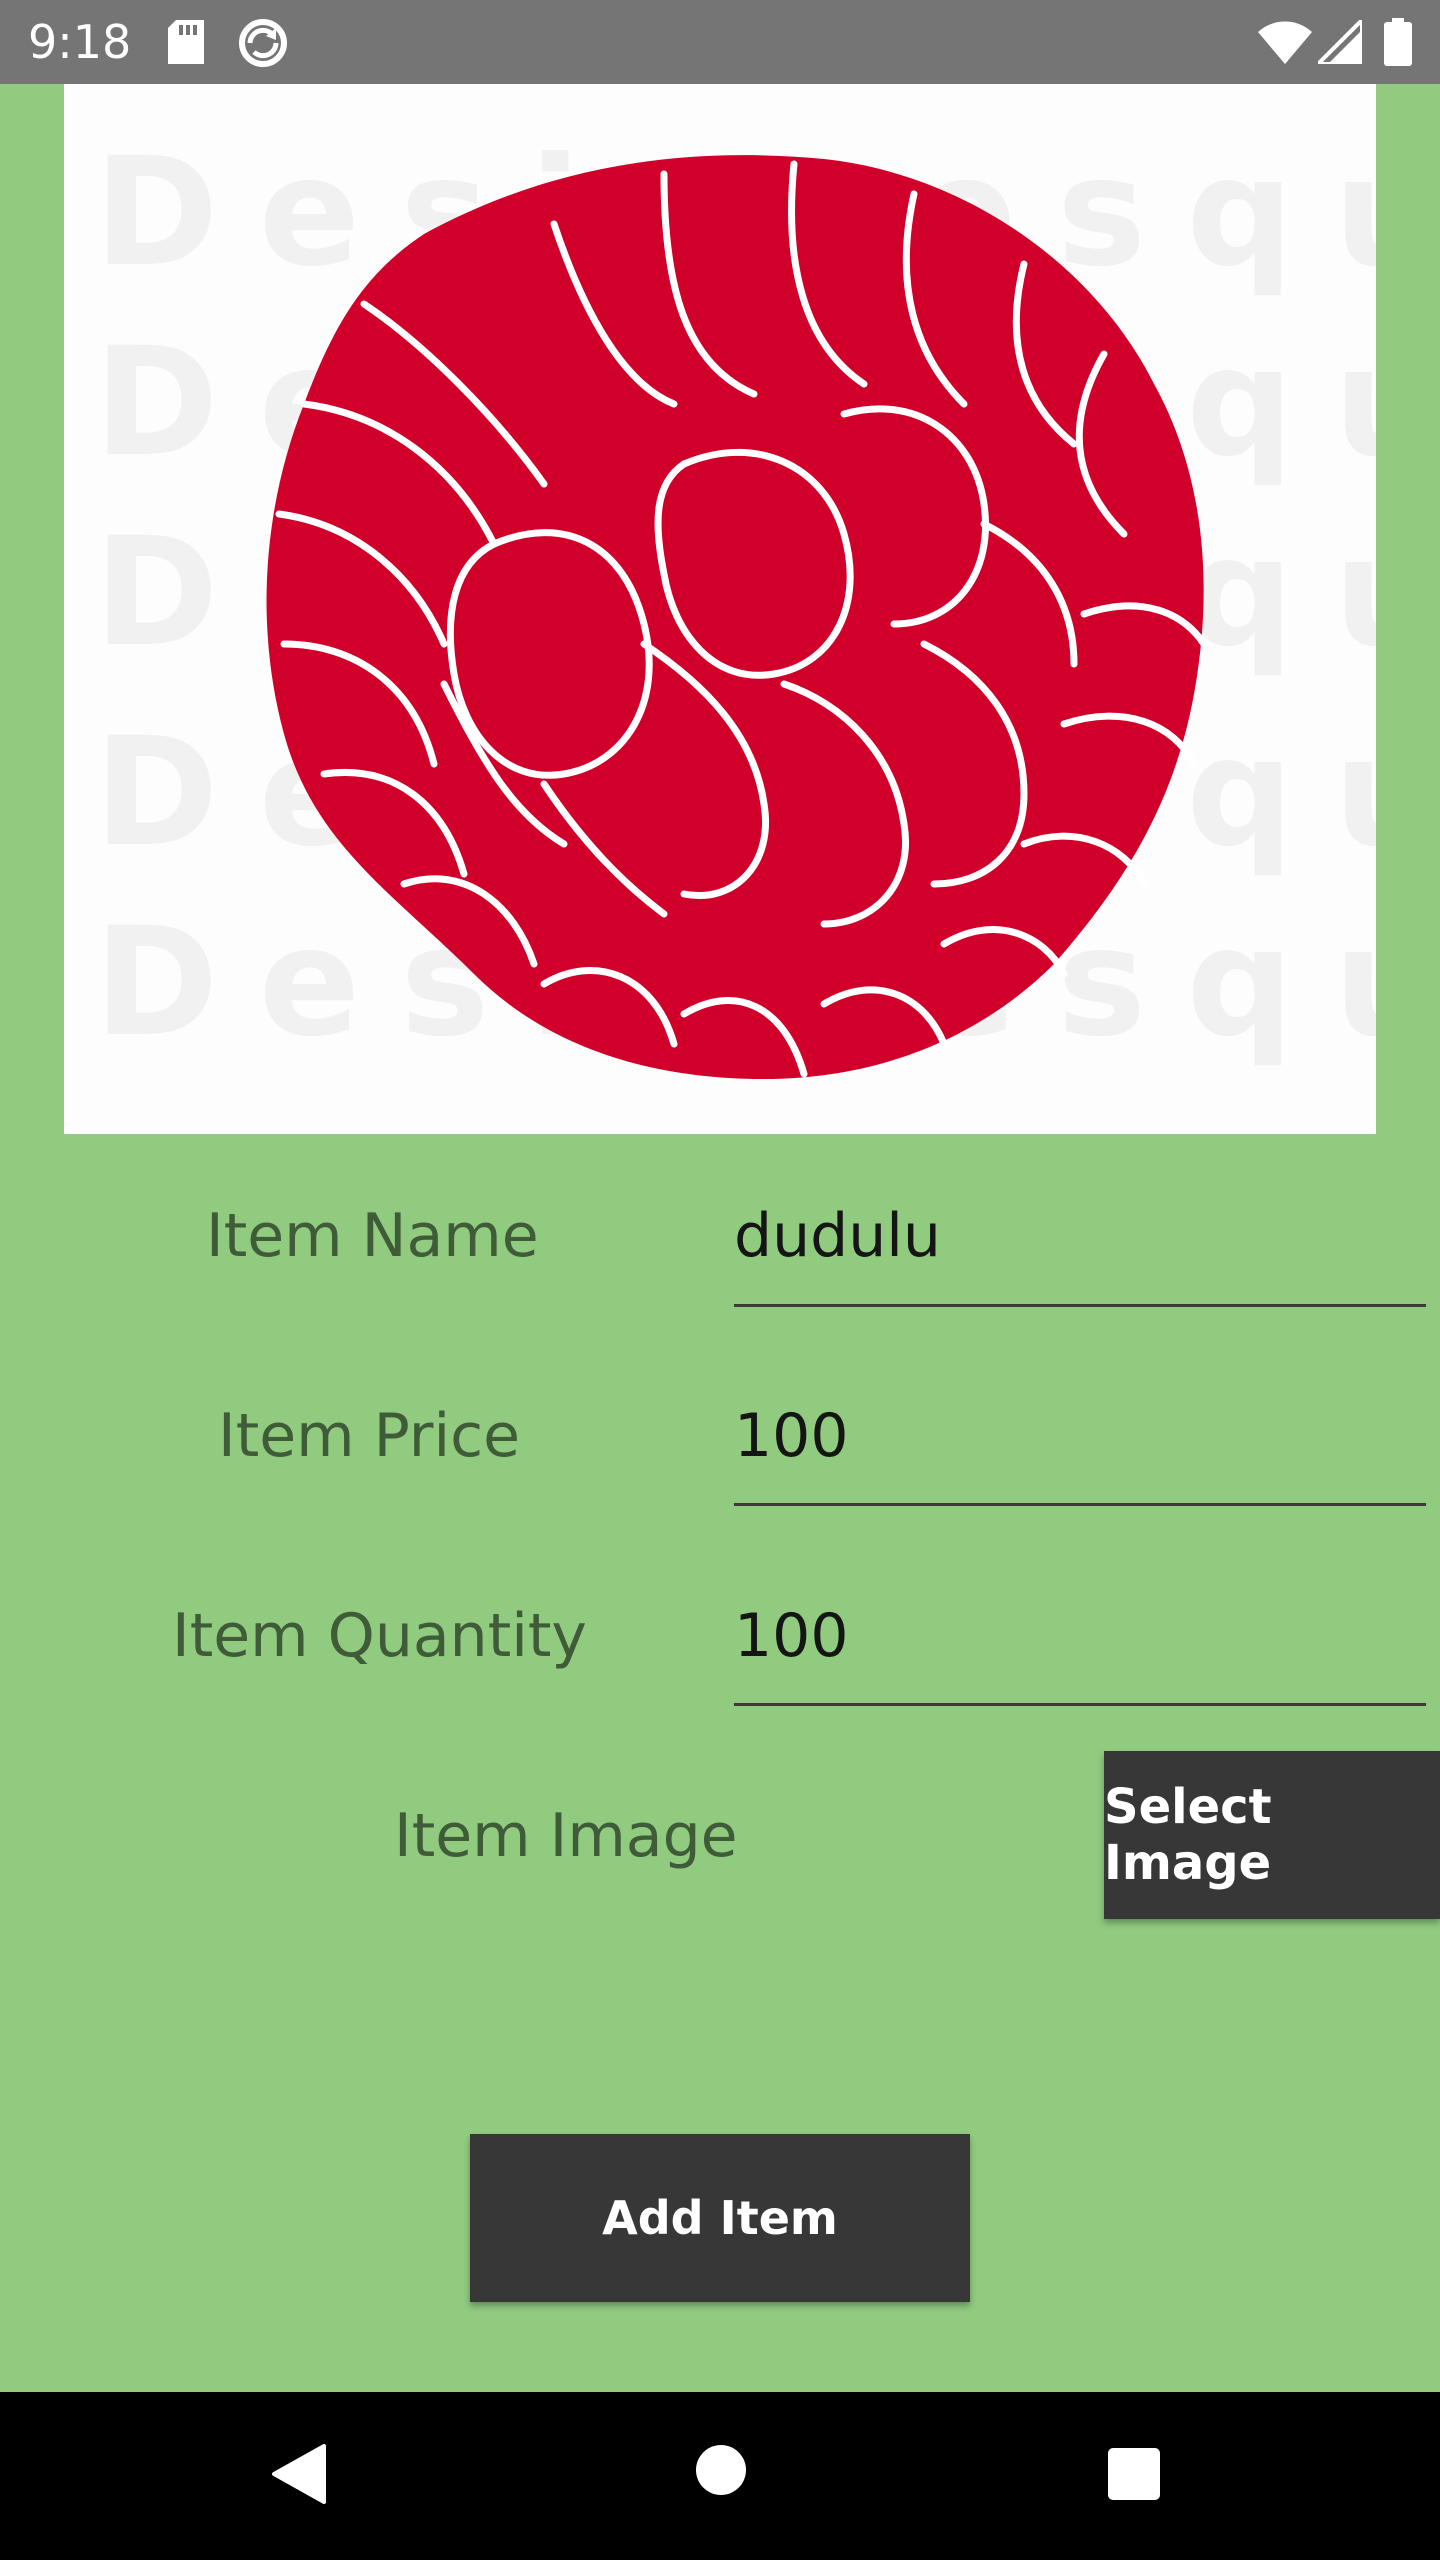 This screenshot has width=1440, height=2560. What do you see at coordinates (566, 1836) in the screenshot?
I see `item-image-label: Item Image` at bounding box center [566, 1836].